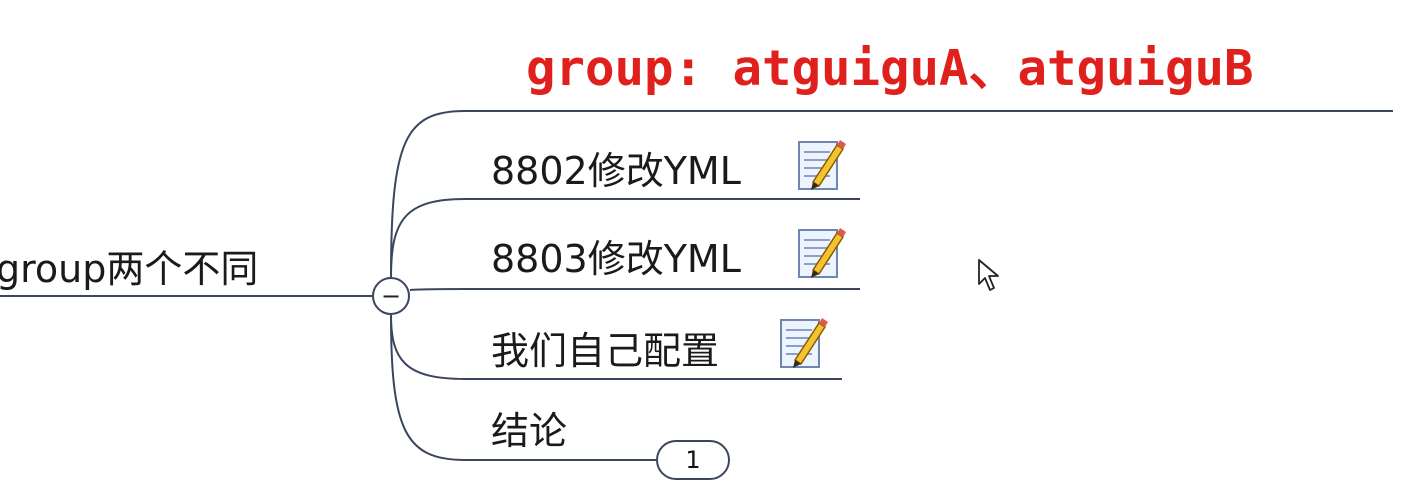  What do you see at coordinates (616, 259) in the screenshot?
I see `child-node-8803-label: 8803修改YML` at bounding box center [616, 259].